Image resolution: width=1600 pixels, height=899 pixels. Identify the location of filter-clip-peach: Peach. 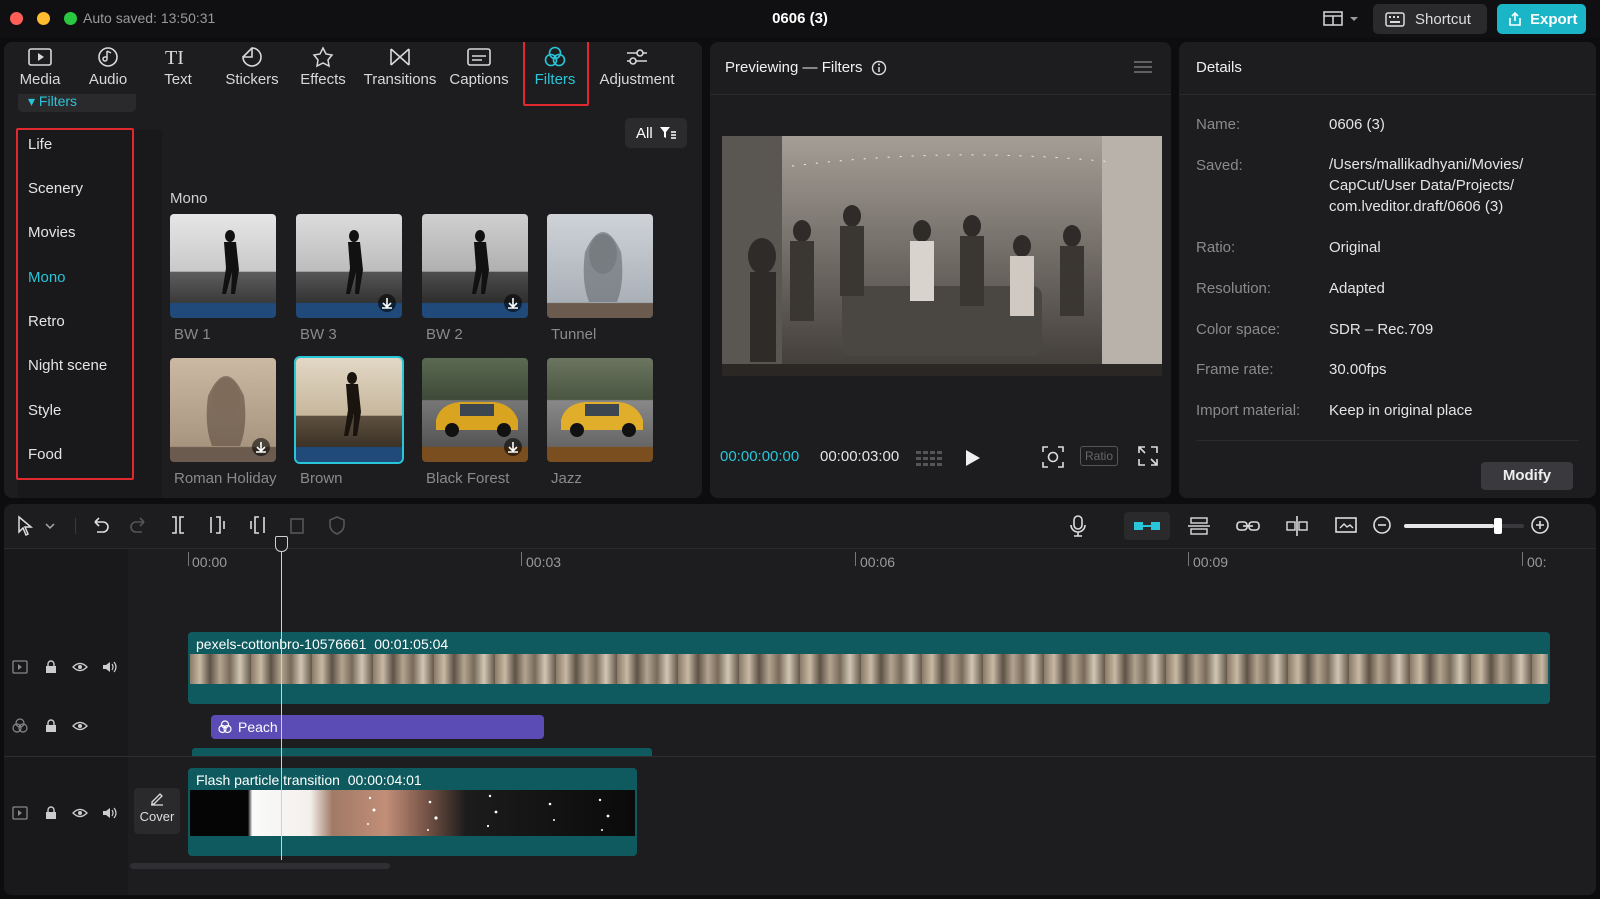
(377, 727).